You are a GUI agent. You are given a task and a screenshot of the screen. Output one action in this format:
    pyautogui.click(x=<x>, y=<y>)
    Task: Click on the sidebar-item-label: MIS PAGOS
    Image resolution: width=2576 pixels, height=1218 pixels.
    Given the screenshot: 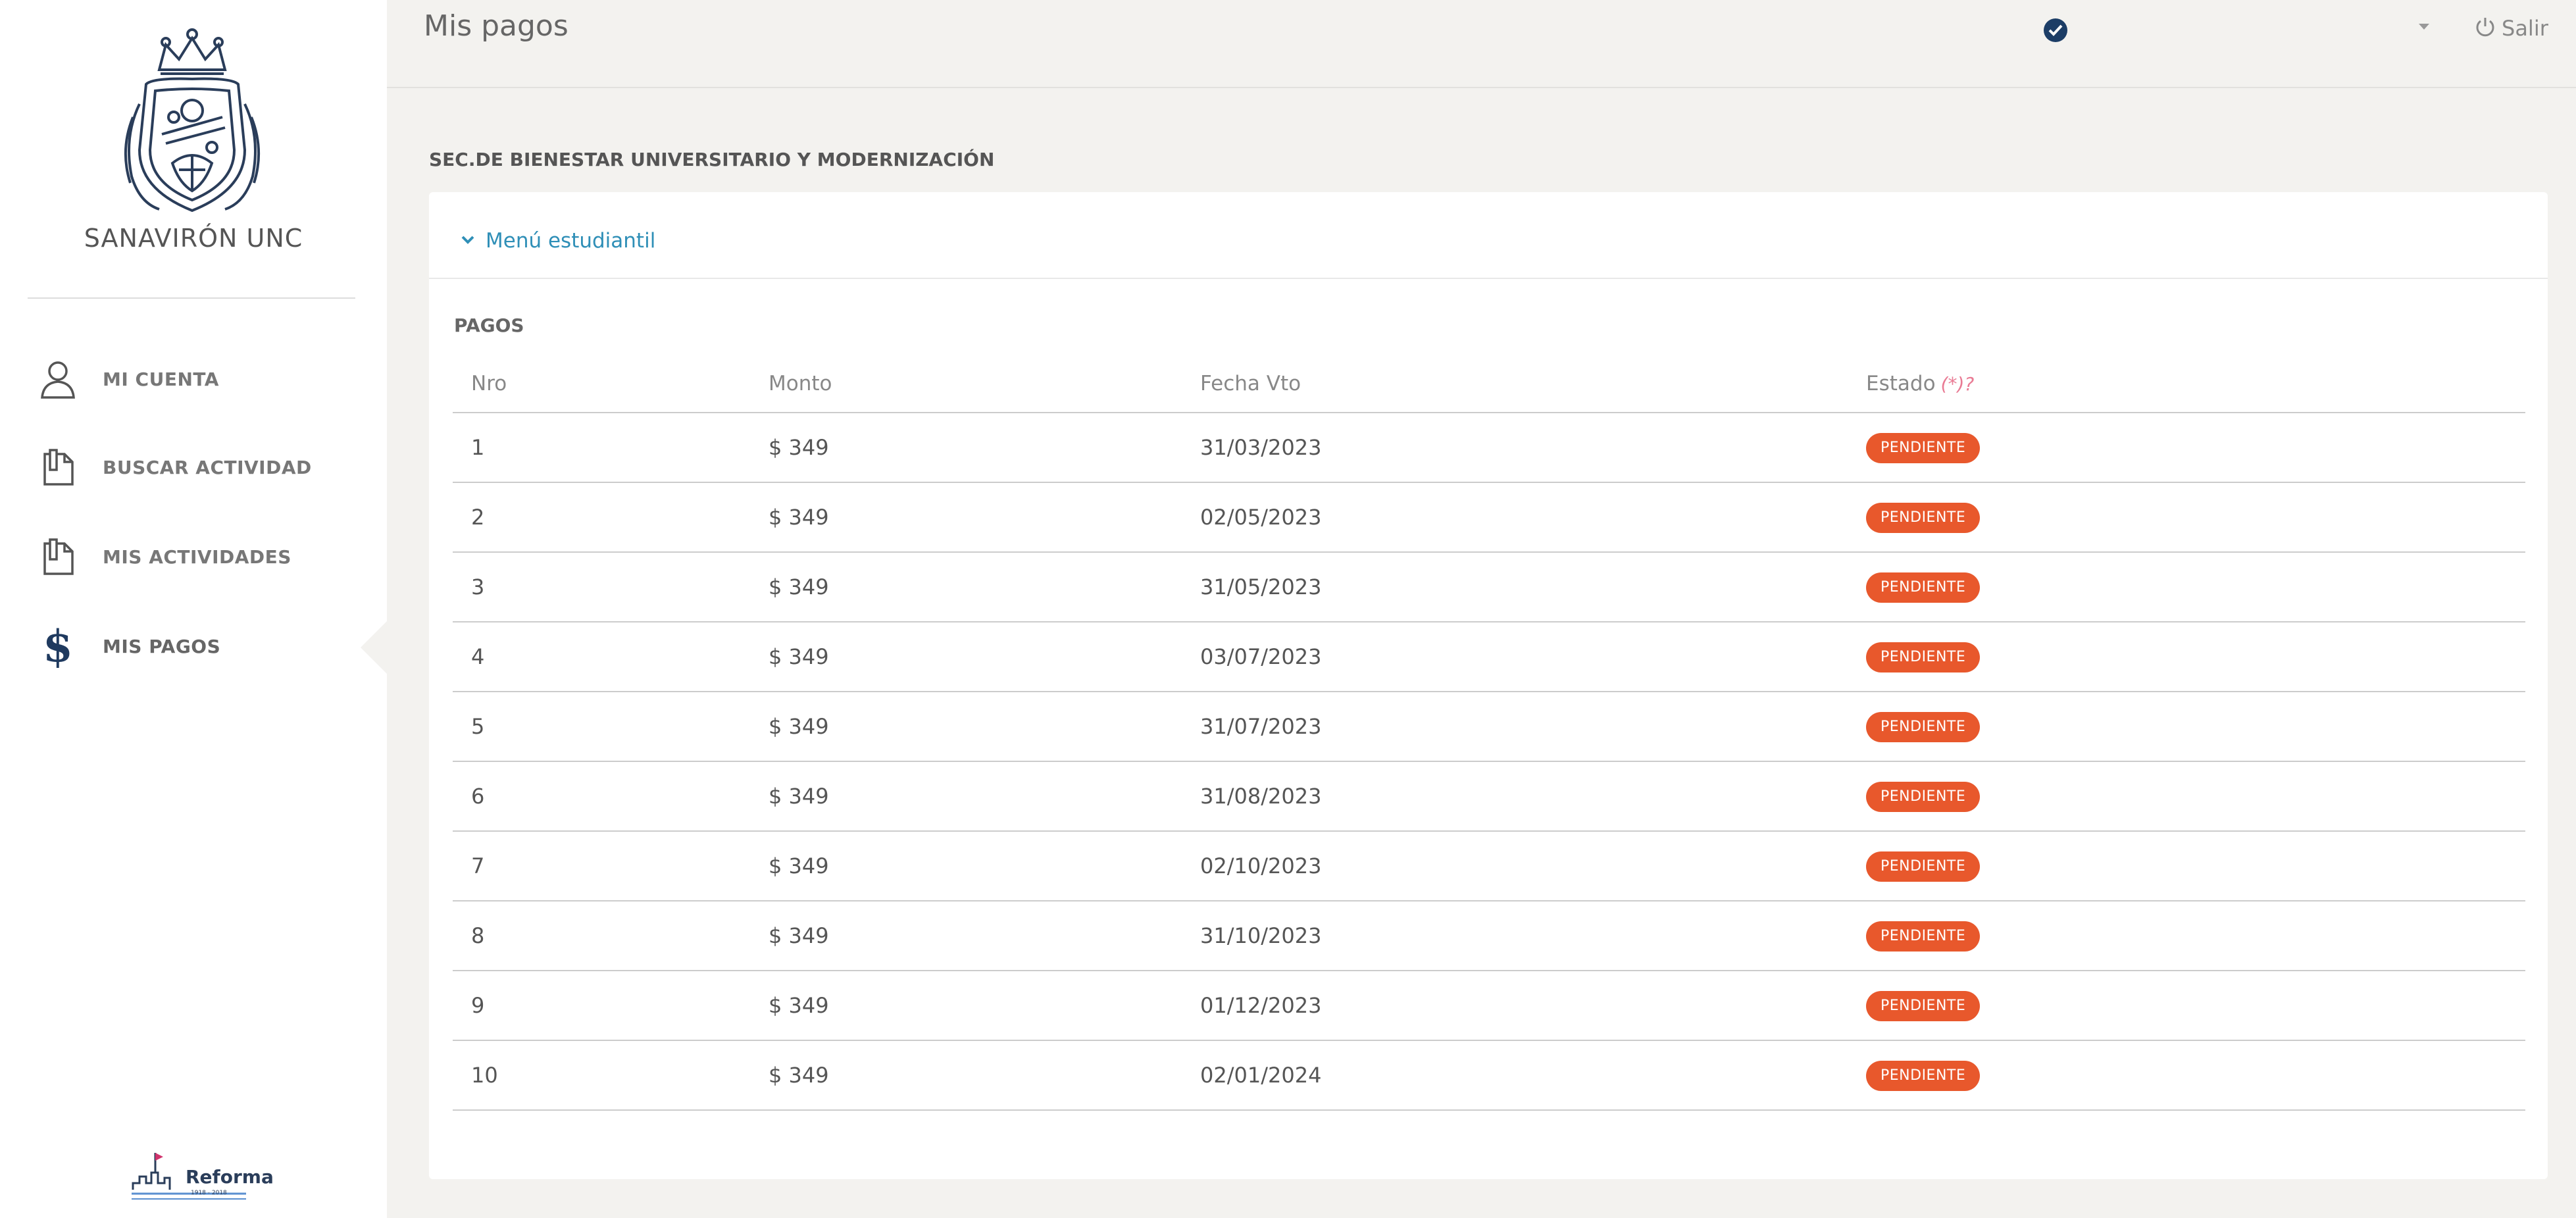 What is the action you would take?
    pyautogui.click(x=162, y=646)
    